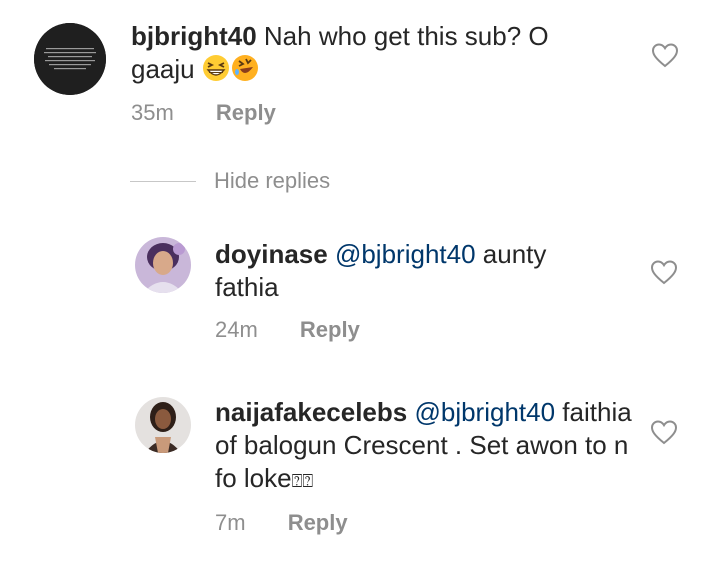 This screenshot has height=570, width=720. I want to click on reply-time: 24m, so click(236, 329).